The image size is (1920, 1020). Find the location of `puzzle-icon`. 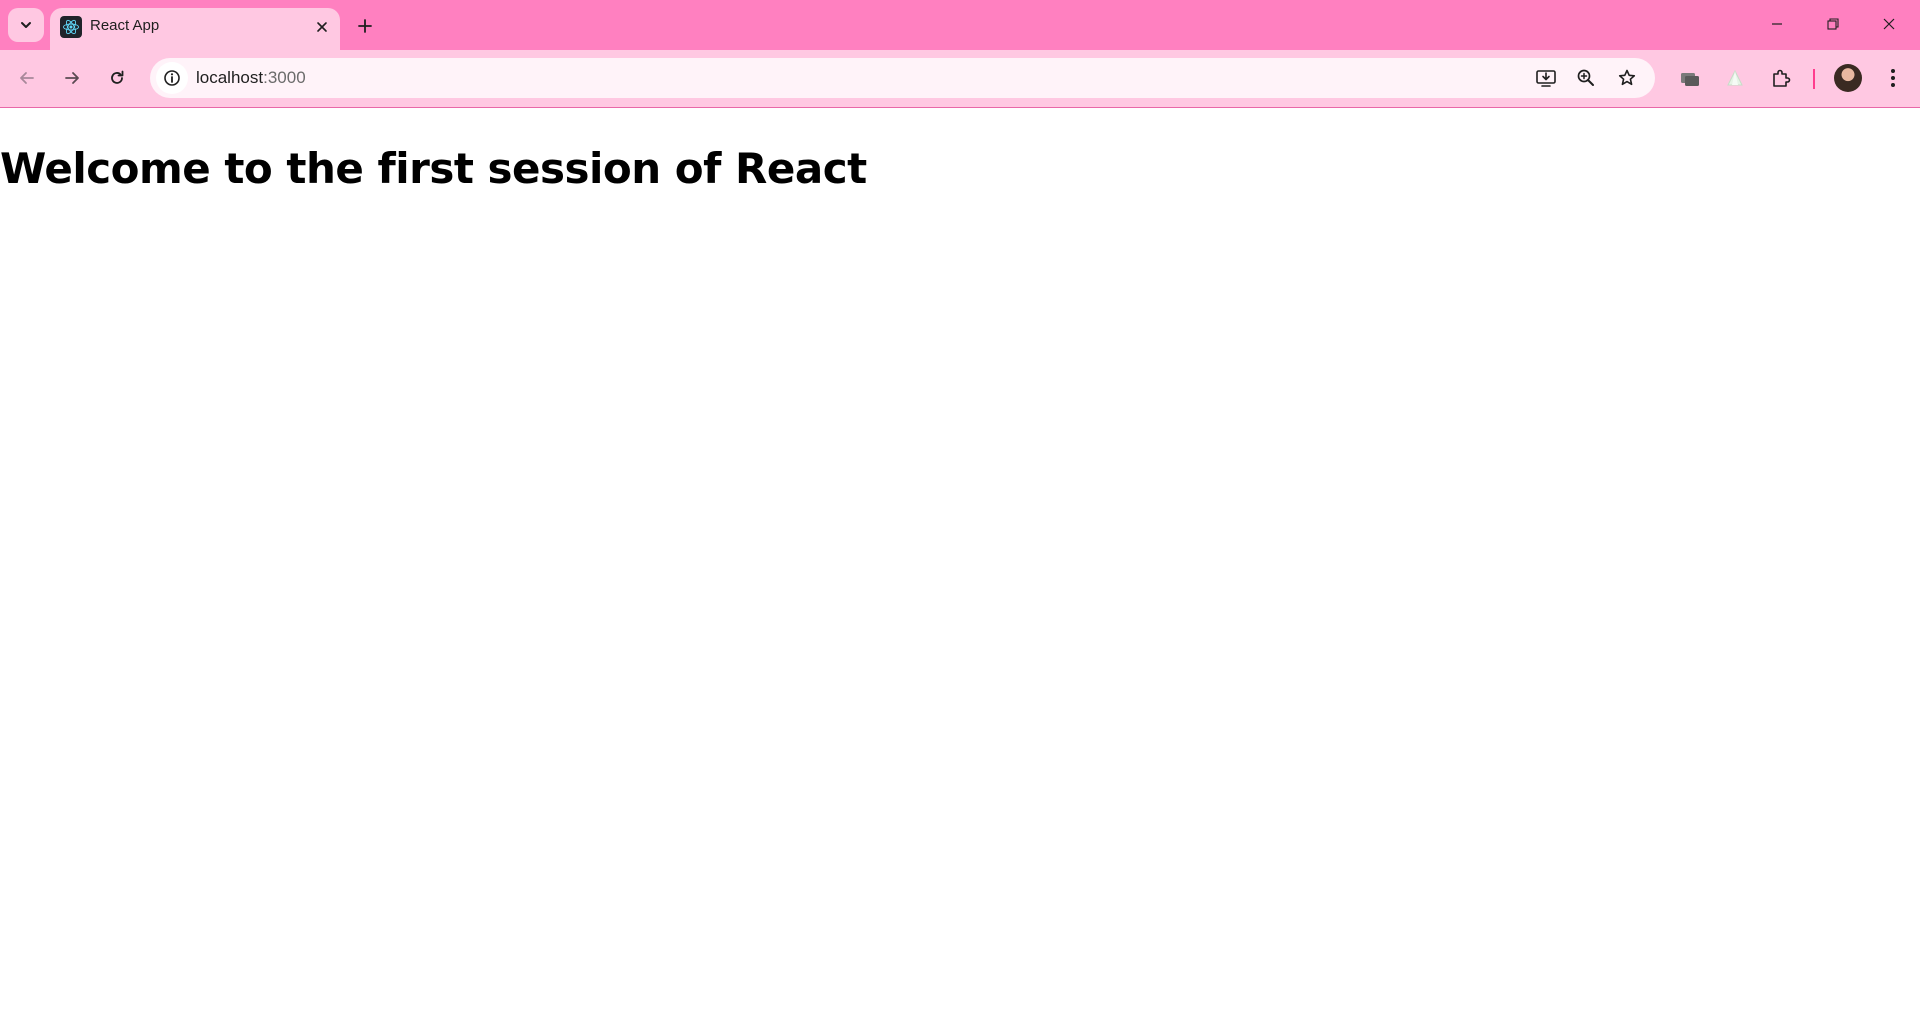

puzzle-icon is located at coordinates (1781, 78).